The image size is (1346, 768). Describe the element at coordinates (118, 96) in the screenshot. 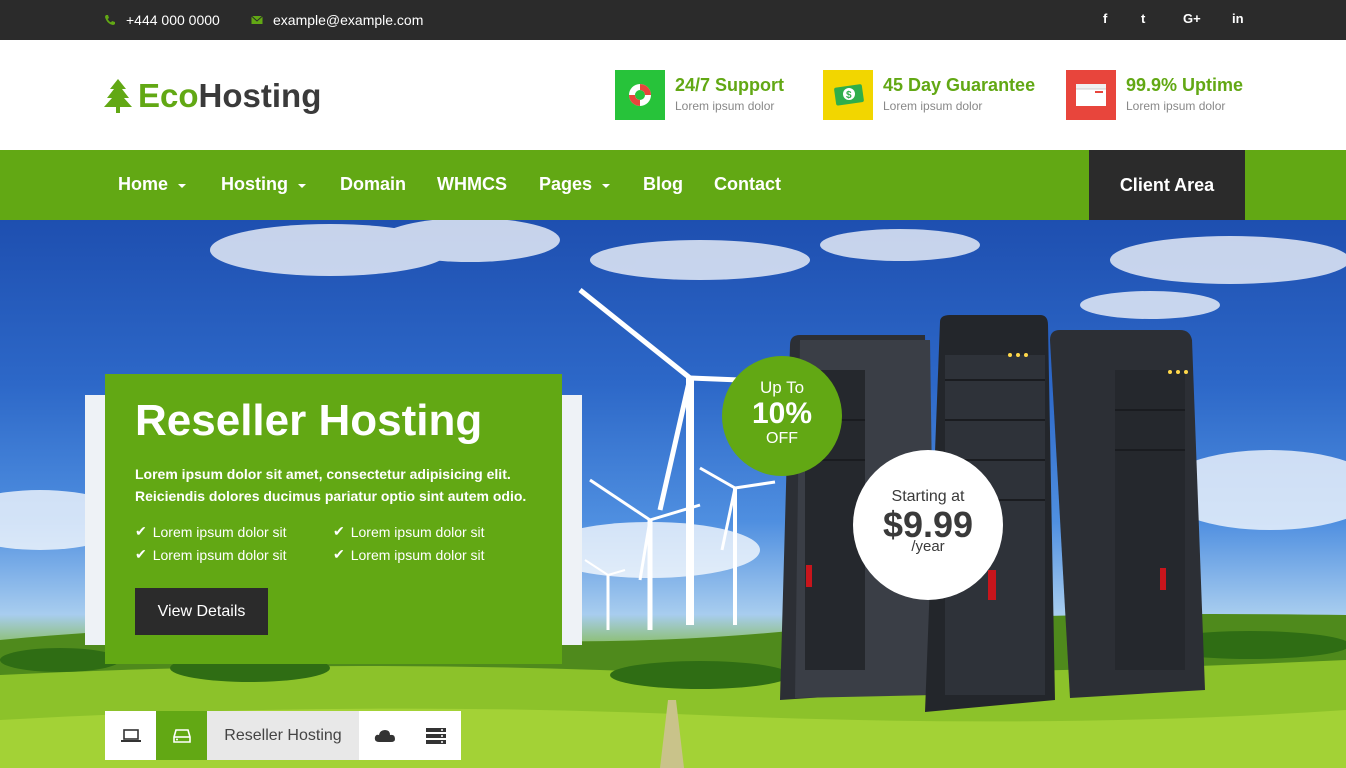

I see `tree-icon` at that location.